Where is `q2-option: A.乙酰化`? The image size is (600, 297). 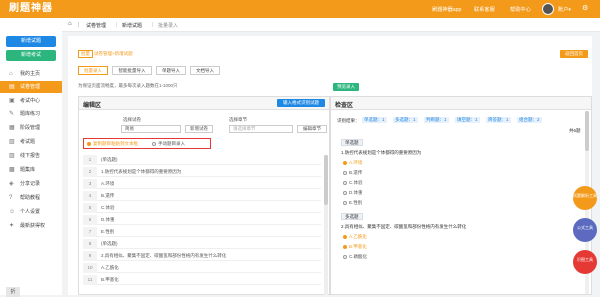 q2-option: A.乙酰化 is located at coordinates (355, 237).